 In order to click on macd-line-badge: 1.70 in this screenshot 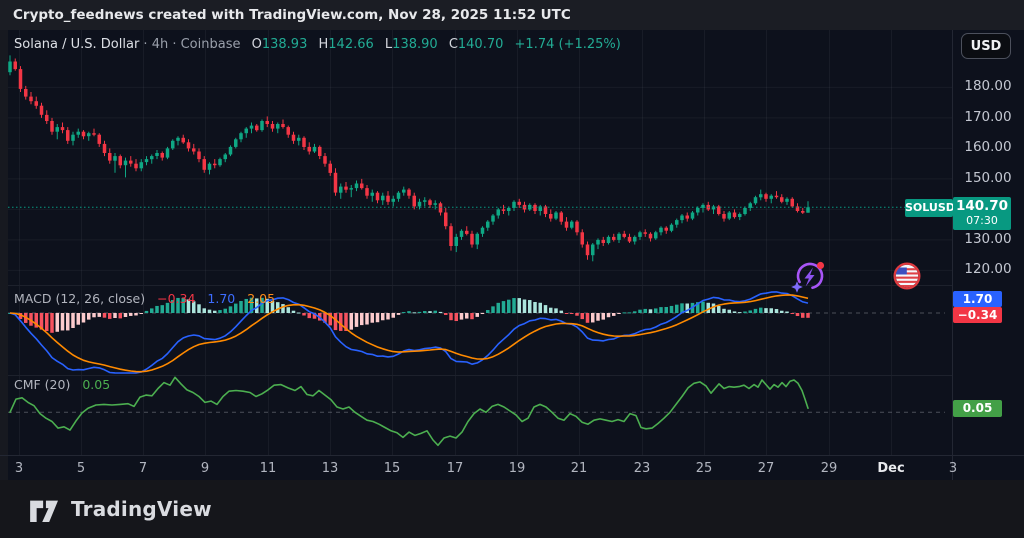, I will do `click(977, 299)`.